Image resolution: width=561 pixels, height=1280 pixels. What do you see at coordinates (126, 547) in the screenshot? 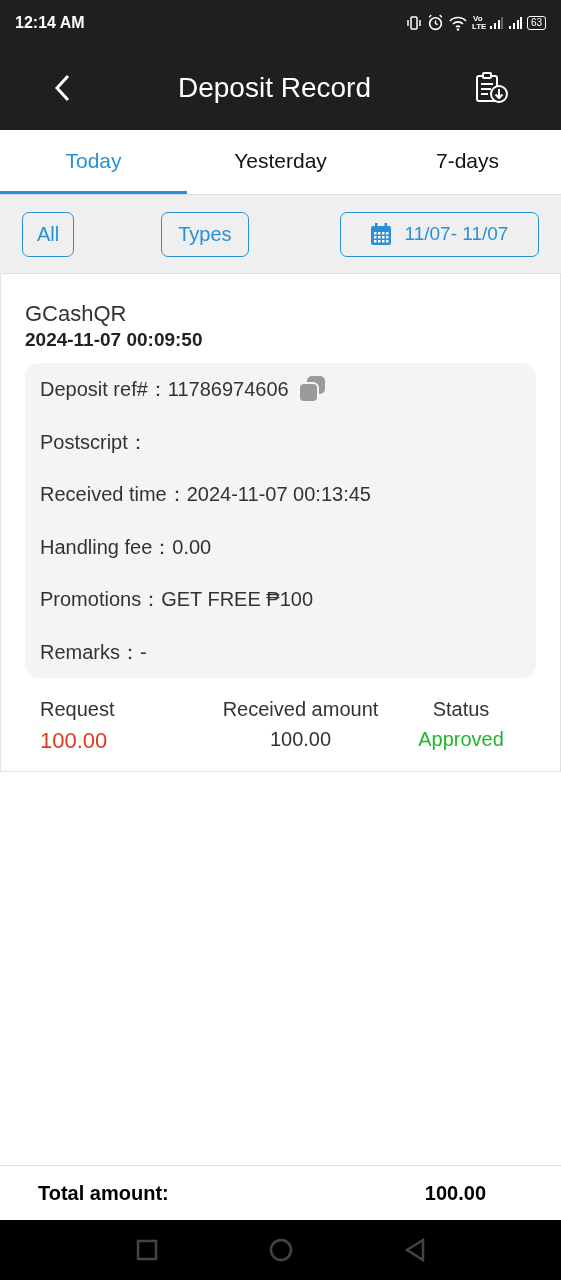
I see `detail-text: Handling fee：0.00` at bounding box center [126, 547].